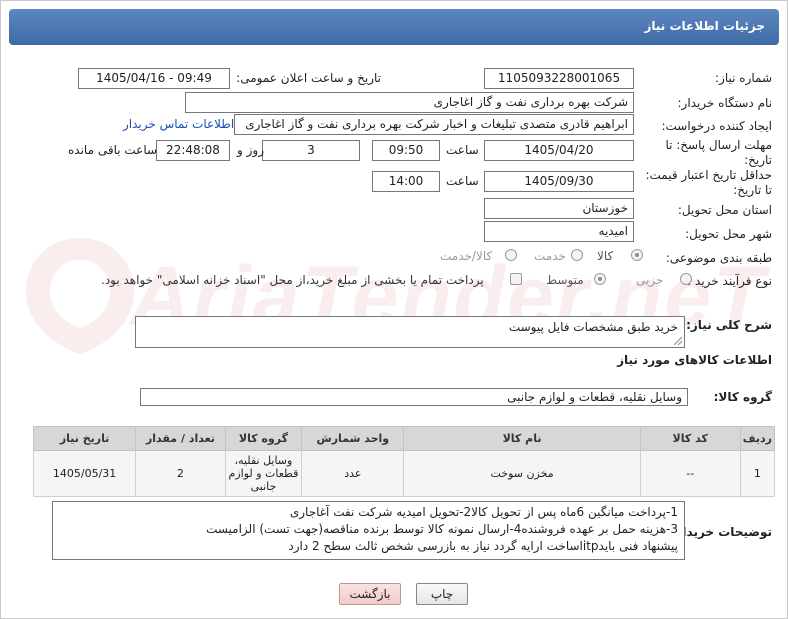 The height and width of the screenshot is (619, 788). I want to click on col-unit: واحد شمارش, so click(353, 438).